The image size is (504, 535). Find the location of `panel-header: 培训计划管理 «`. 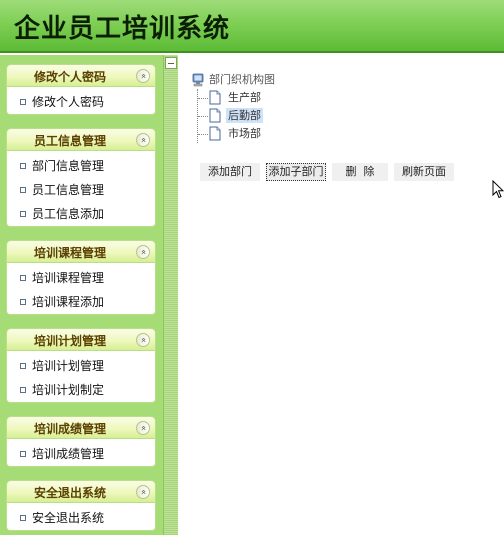

panel-header: 培训计划管理 « is located at coordinates (81, 339).